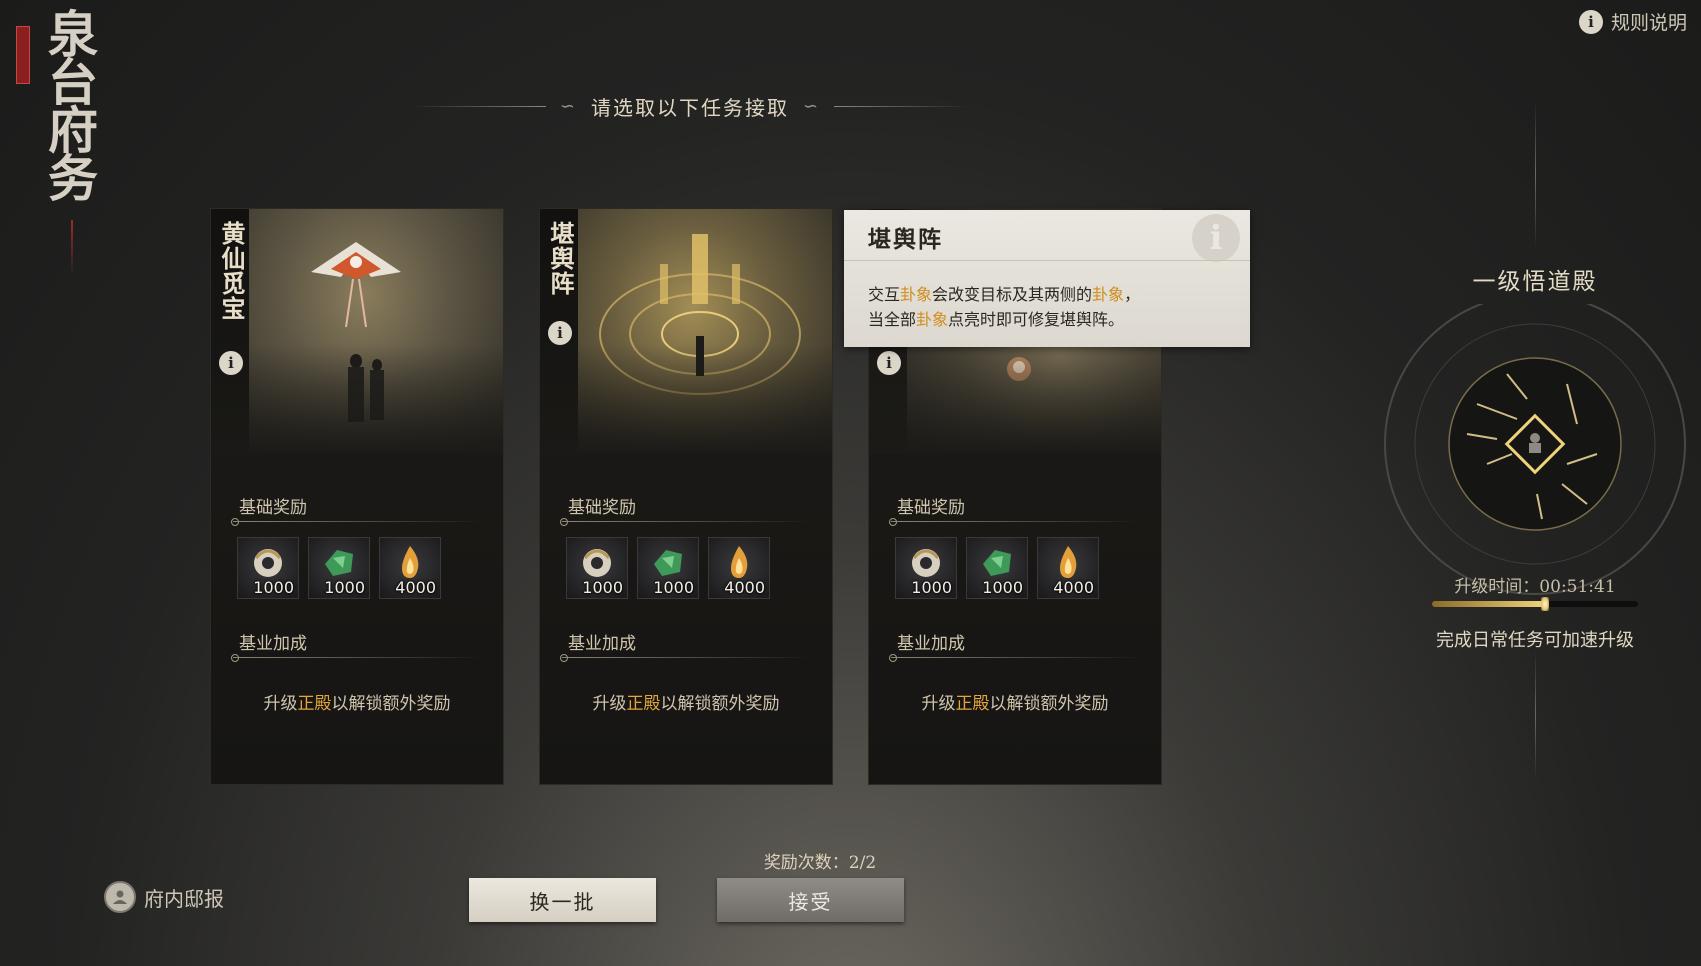  What do you see at coordinates (1489, 604) in the screenshot?
I see `progress-fill` at bounding box center [1489, 604].